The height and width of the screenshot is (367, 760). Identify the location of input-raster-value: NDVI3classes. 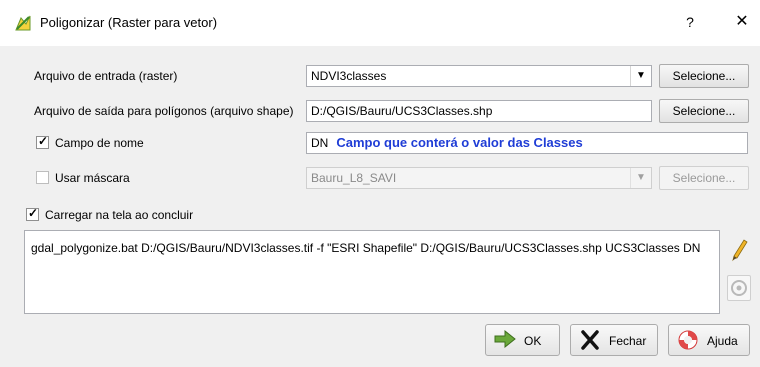
(349, 76).